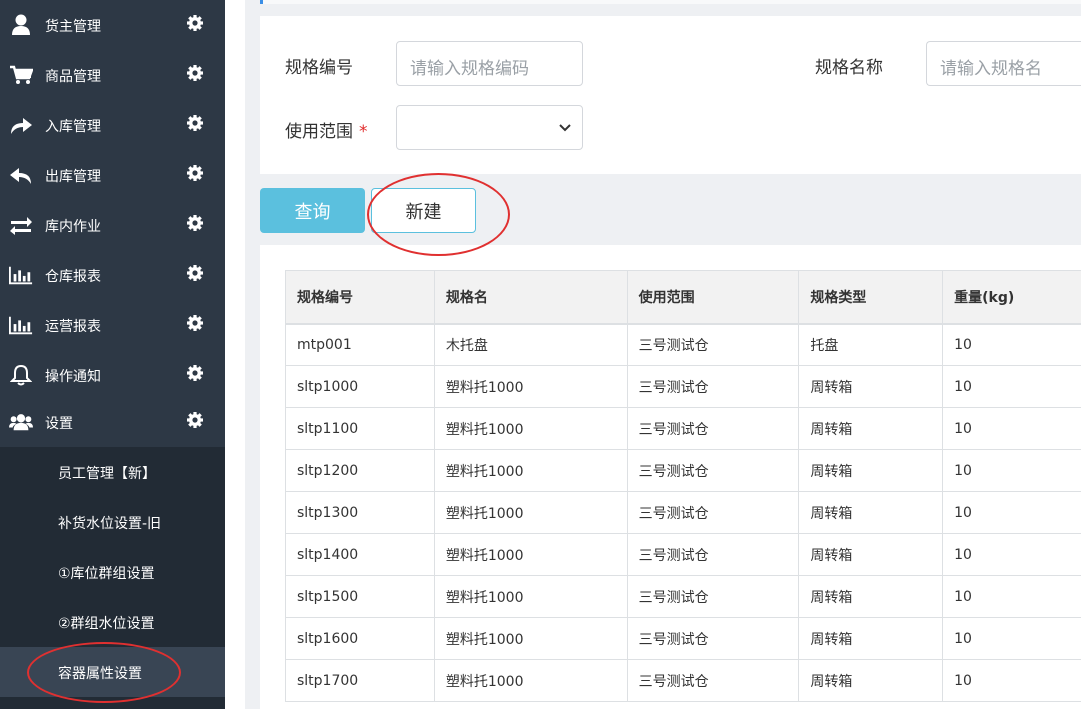  Describe the element at coordinates (73, 227) in the screenshot. I see `sidebar-item-label: 库内作业` at that location.